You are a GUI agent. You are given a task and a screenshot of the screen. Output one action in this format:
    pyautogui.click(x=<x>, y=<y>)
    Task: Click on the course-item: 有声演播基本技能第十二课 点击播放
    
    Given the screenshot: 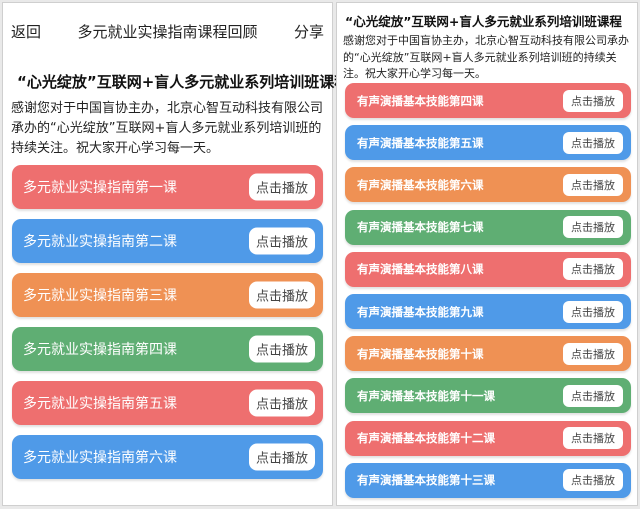 What is the action you would take?
    pyautogui.click(x=488, y=438)
    